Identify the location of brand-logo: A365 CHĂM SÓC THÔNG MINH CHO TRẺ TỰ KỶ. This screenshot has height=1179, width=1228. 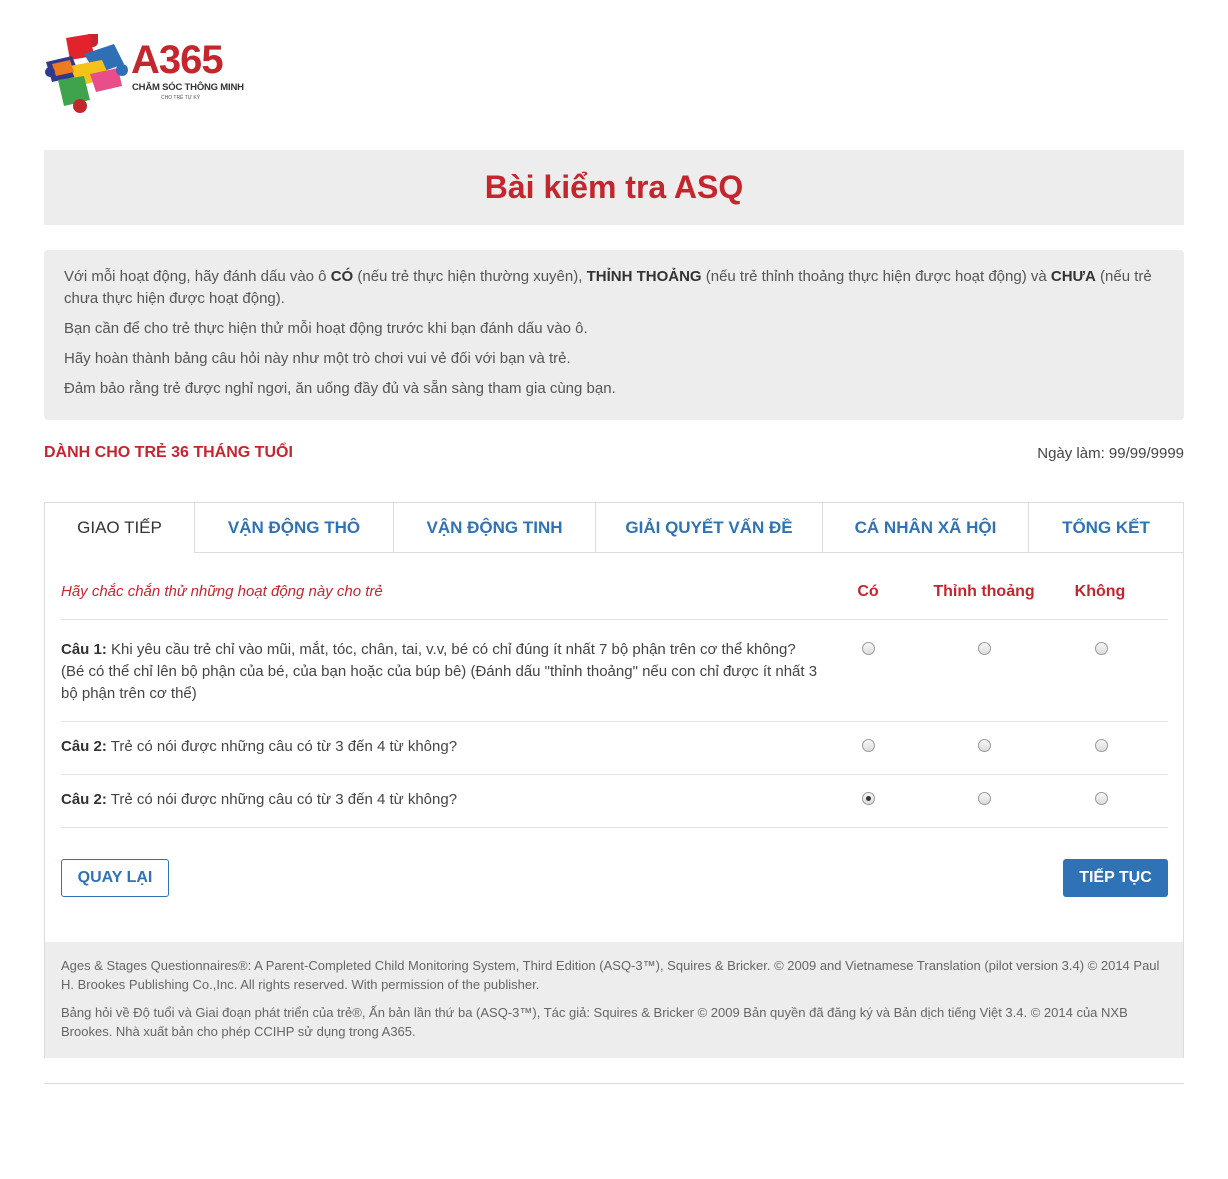
(144, 72).